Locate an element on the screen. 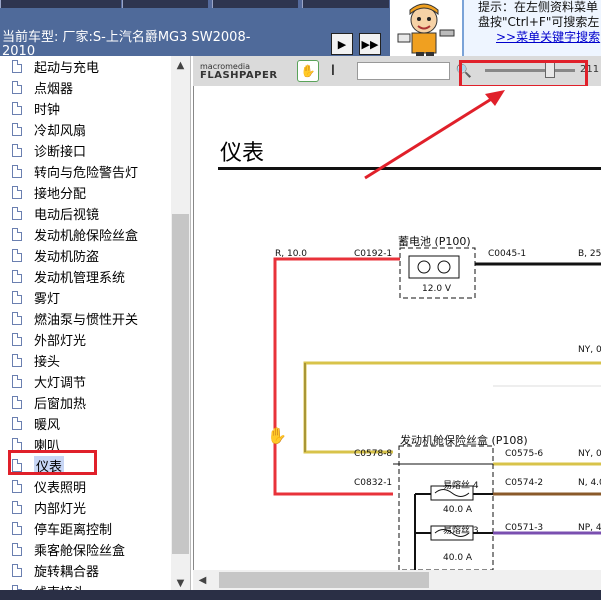  scroll-left-icon: ◀ is located at coordinates (202, 580).